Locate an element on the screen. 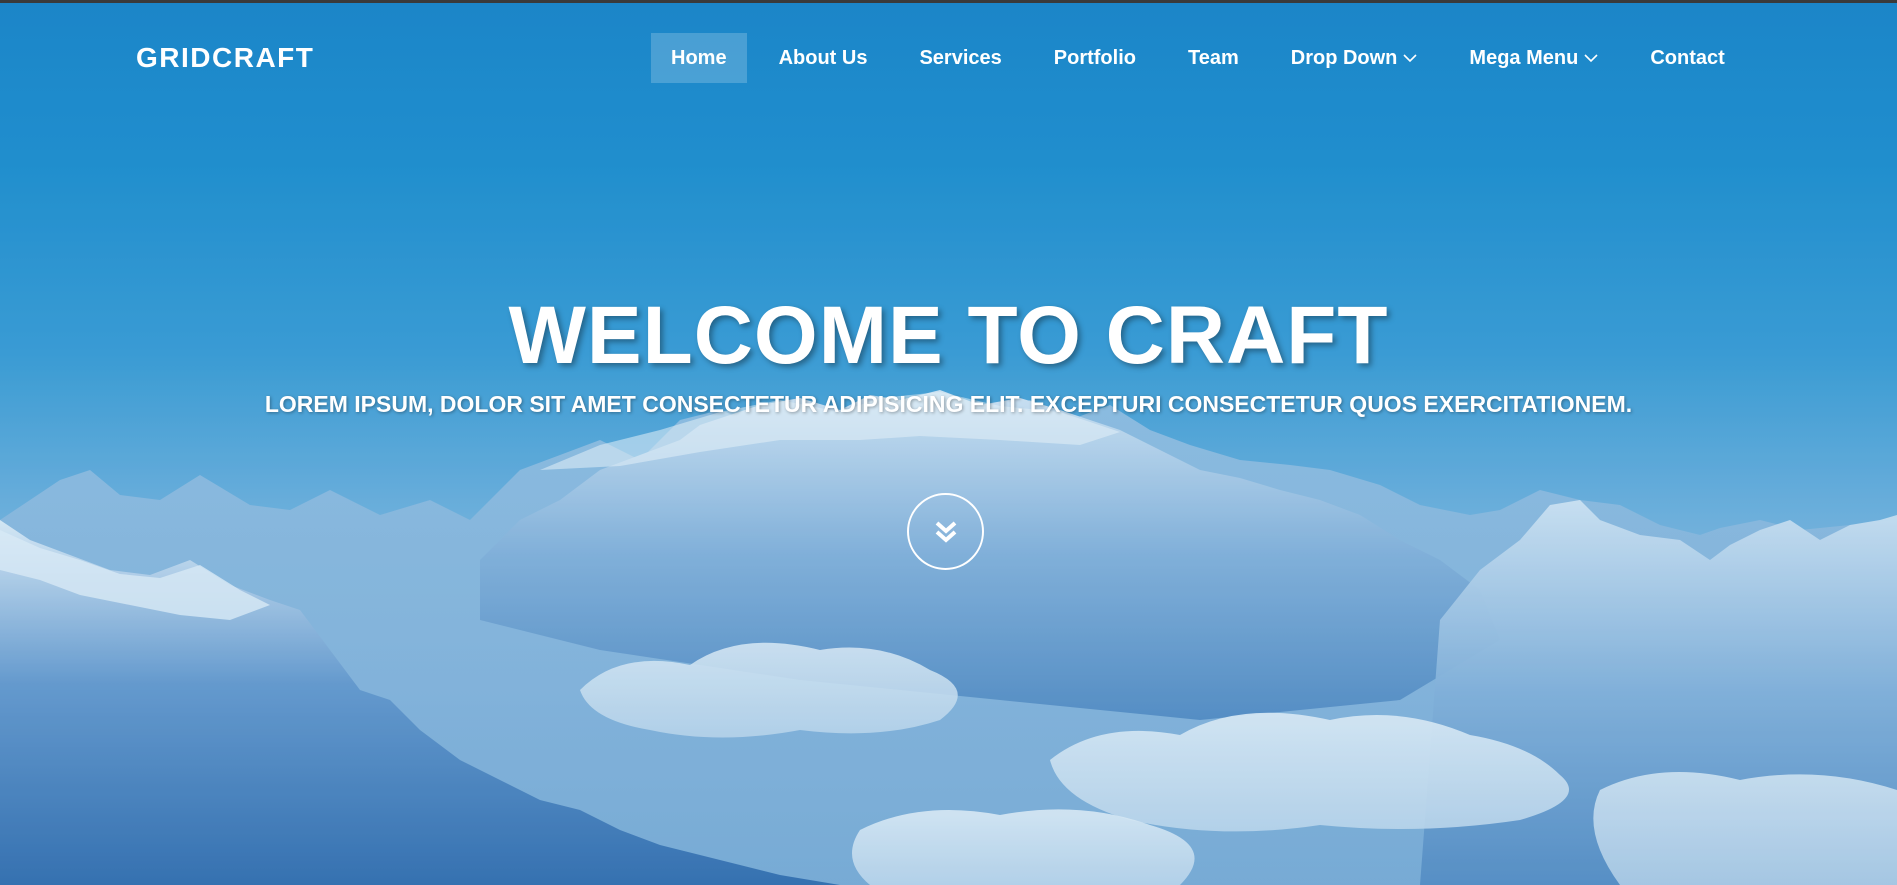  nav-item-label: Team is located at coordinates (1213, 57).